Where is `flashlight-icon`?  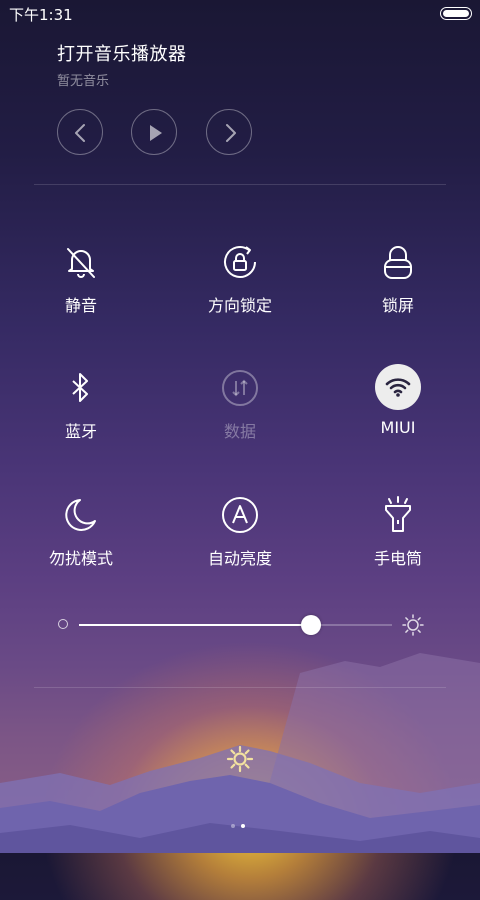 flashlight-icon is located at coordinates (398, 514).